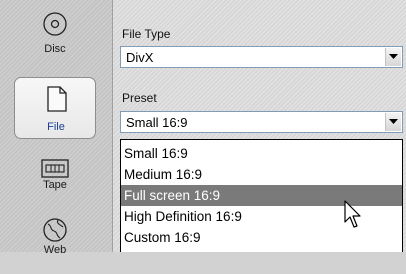  What do you see at coordinates (55, 230) in the screenshot?
I see `web-icon` at bounding box center [55, 230].